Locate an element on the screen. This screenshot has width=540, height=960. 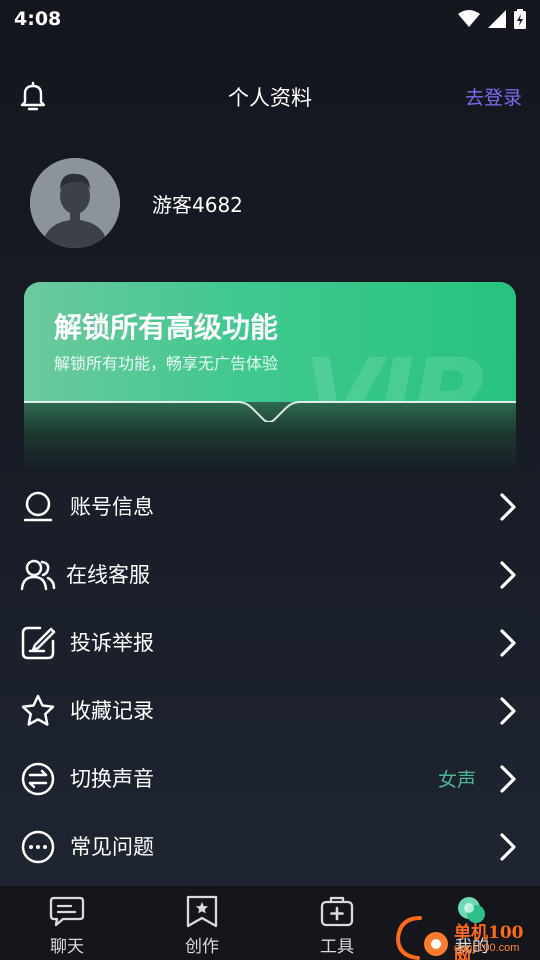
chat-icon is located at coordinates (67, 911).